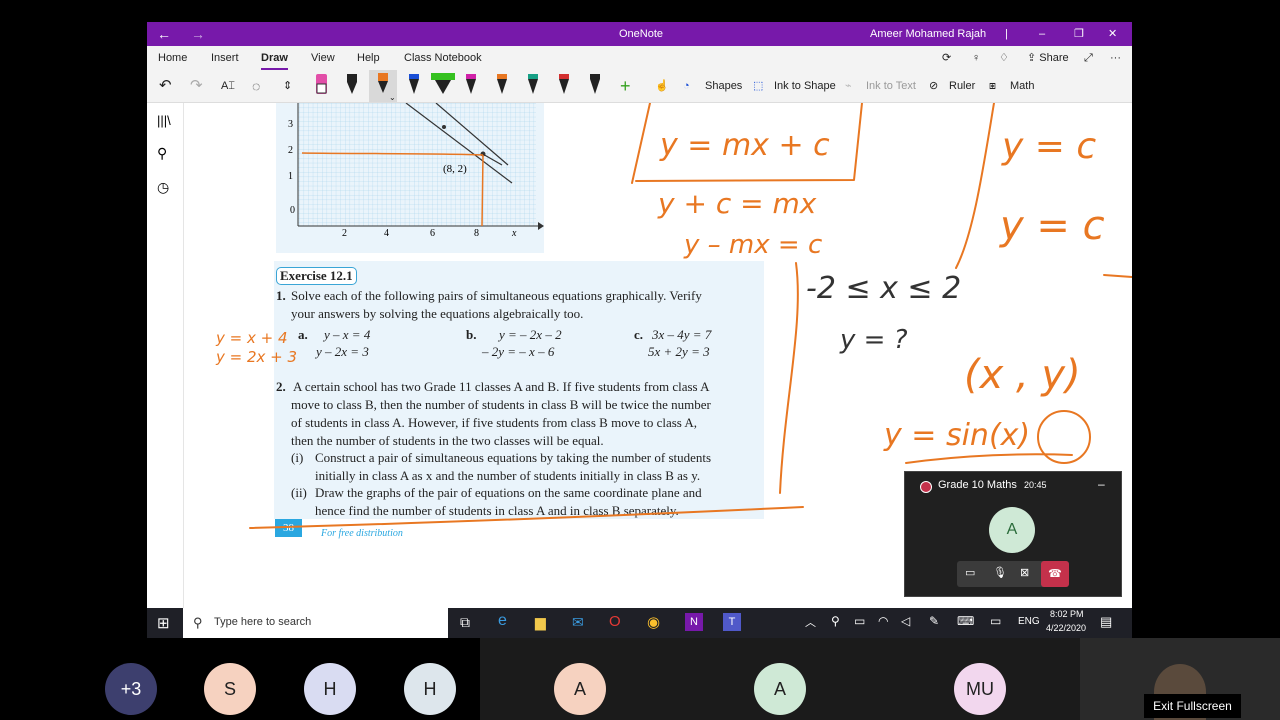 The height and width of the screenshot is (720, 1280). Describe the element at coordinates (287, 86) in the screenshot. I see `add-space-icon: ⇕` at that location.